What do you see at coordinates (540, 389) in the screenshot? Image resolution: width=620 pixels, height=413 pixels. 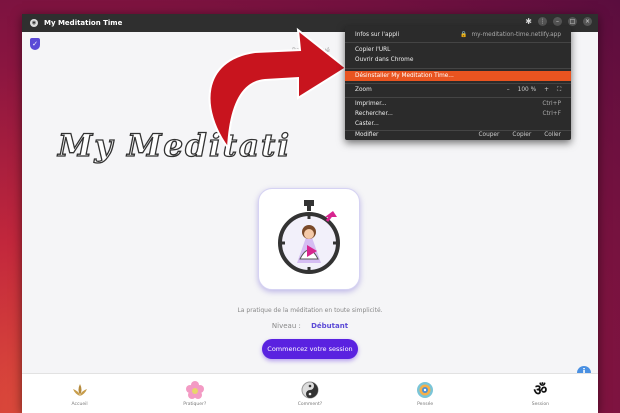 I see `om-icon: ॐ` at bounding box center [540, 389].